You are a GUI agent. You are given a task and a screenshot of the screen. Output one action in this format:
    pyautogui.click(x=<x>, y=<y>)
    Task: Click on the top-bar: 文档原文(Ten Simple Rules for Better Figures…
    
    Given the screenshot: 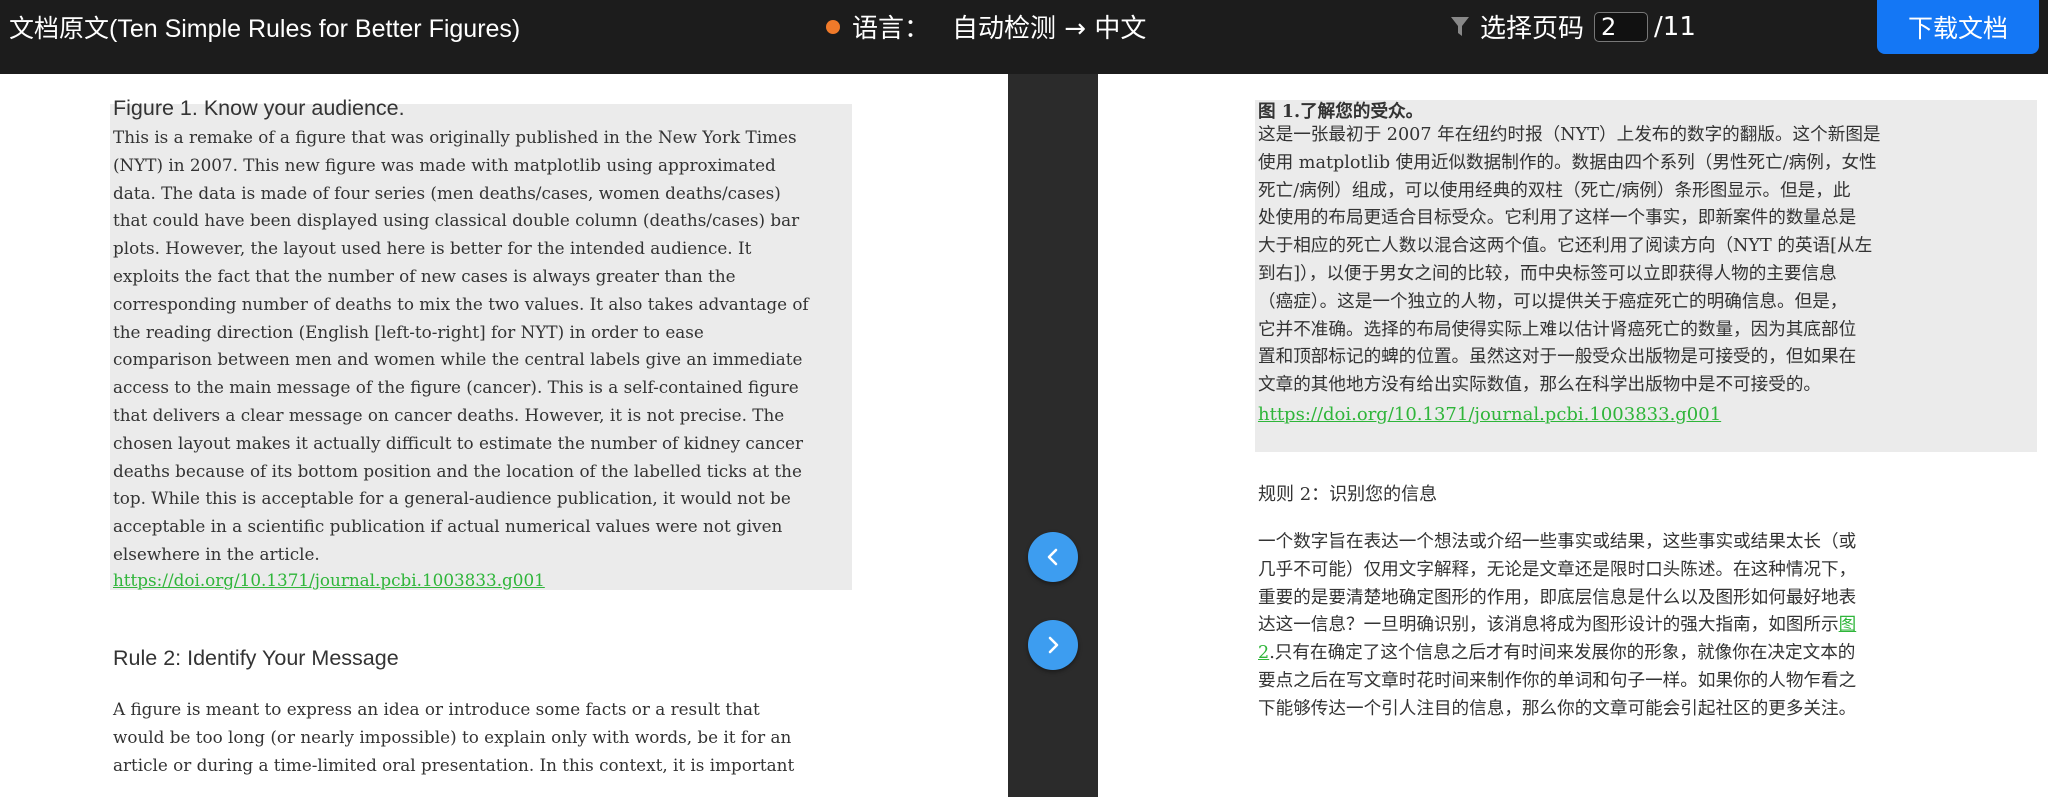 What is the action you would take?
    pyautogui.click(x=1024, y=37)
    